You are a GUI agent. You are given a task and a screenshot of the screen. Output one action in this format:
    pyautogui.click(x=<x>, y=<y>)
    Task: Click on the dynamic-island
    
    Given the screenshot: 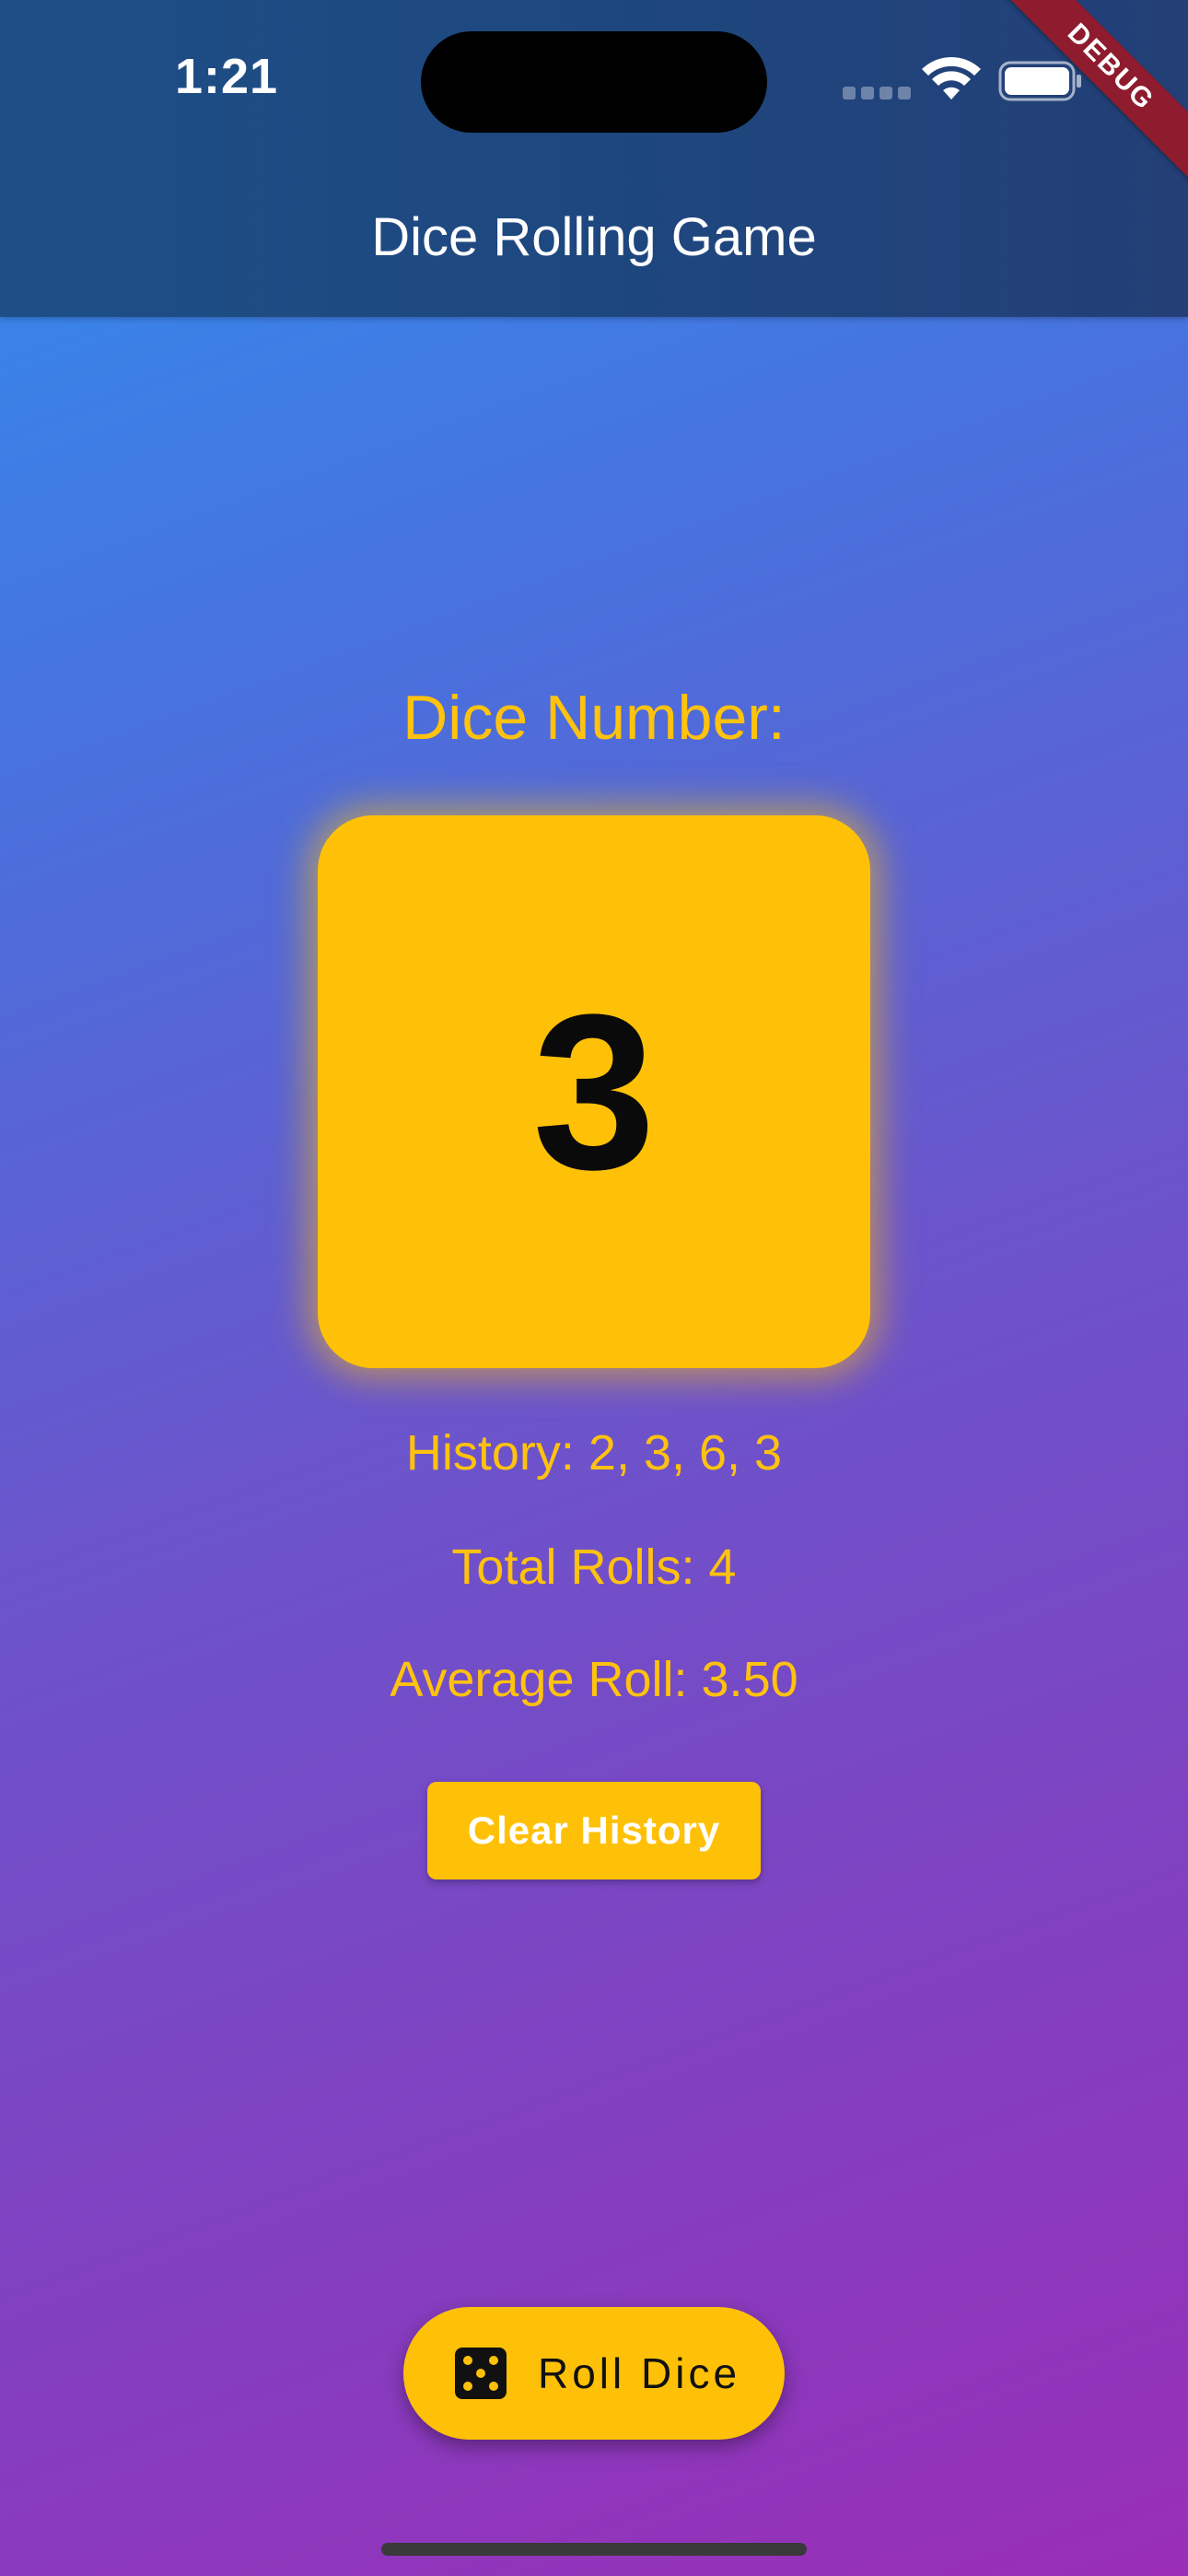 What is the action you would take?
    pyautogui.click(x=594, y=82)
    